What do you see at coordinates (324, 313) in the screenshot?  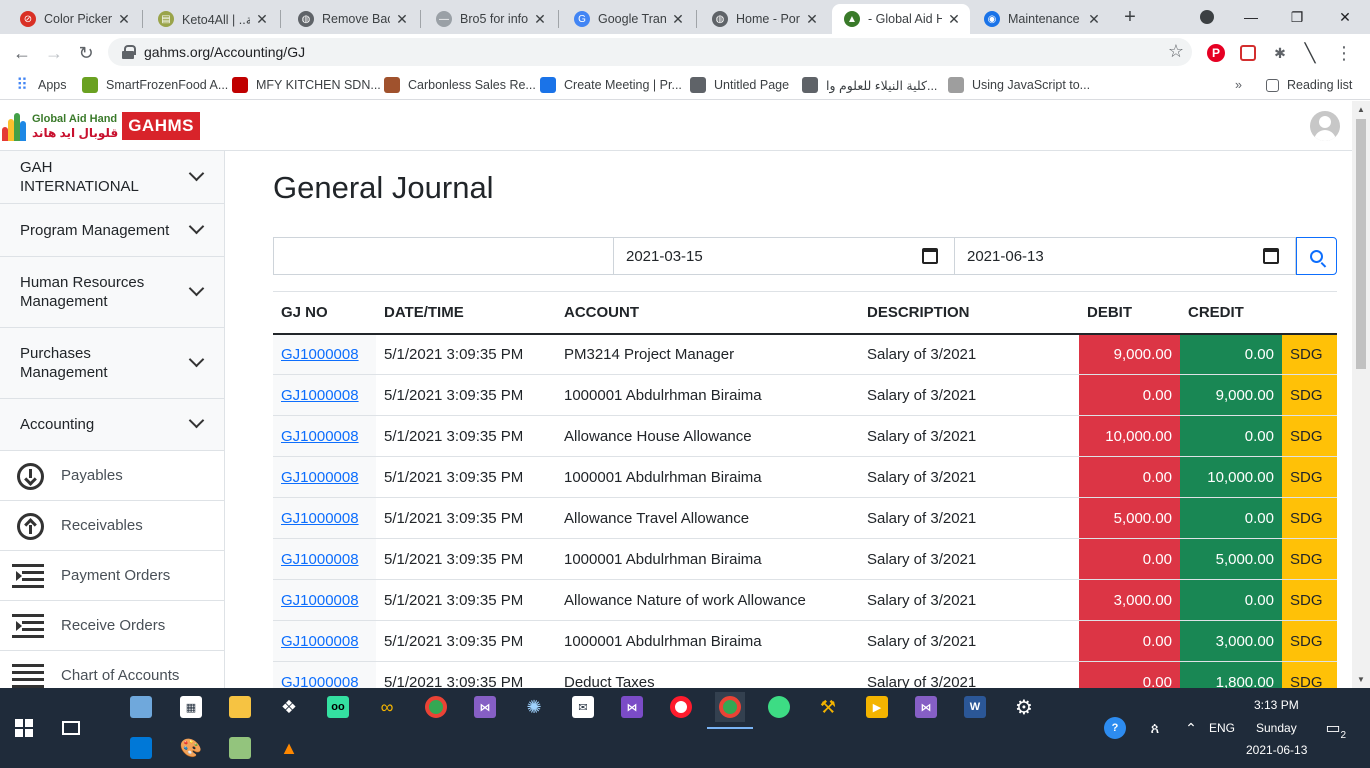 I see `column-header-gj-no: GJ NO` at bounding box center [324, 313].